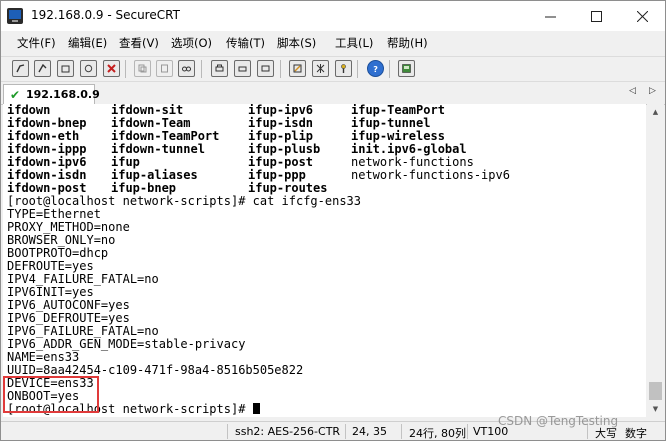  I want to click on status-num: 数字, so click(636, 433).